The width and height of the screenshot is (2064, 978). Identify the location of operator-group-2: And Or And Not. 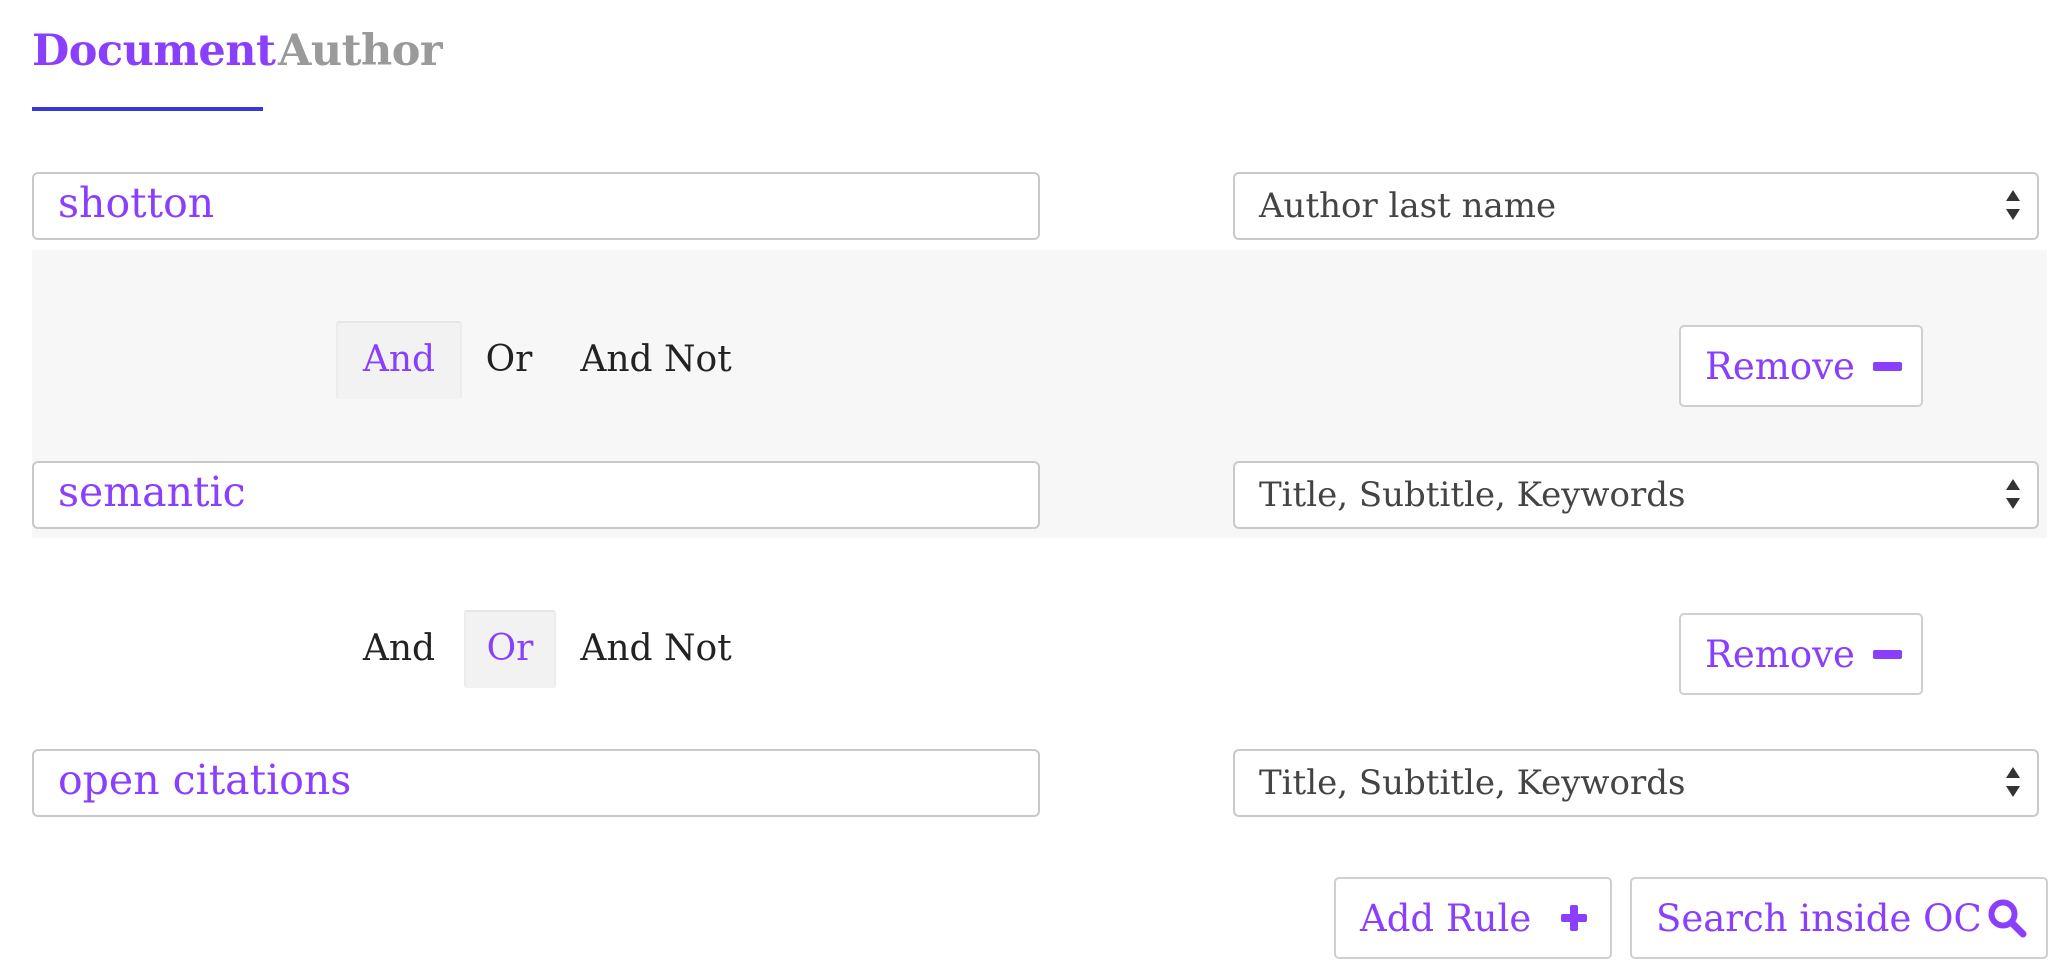
(546, 360).